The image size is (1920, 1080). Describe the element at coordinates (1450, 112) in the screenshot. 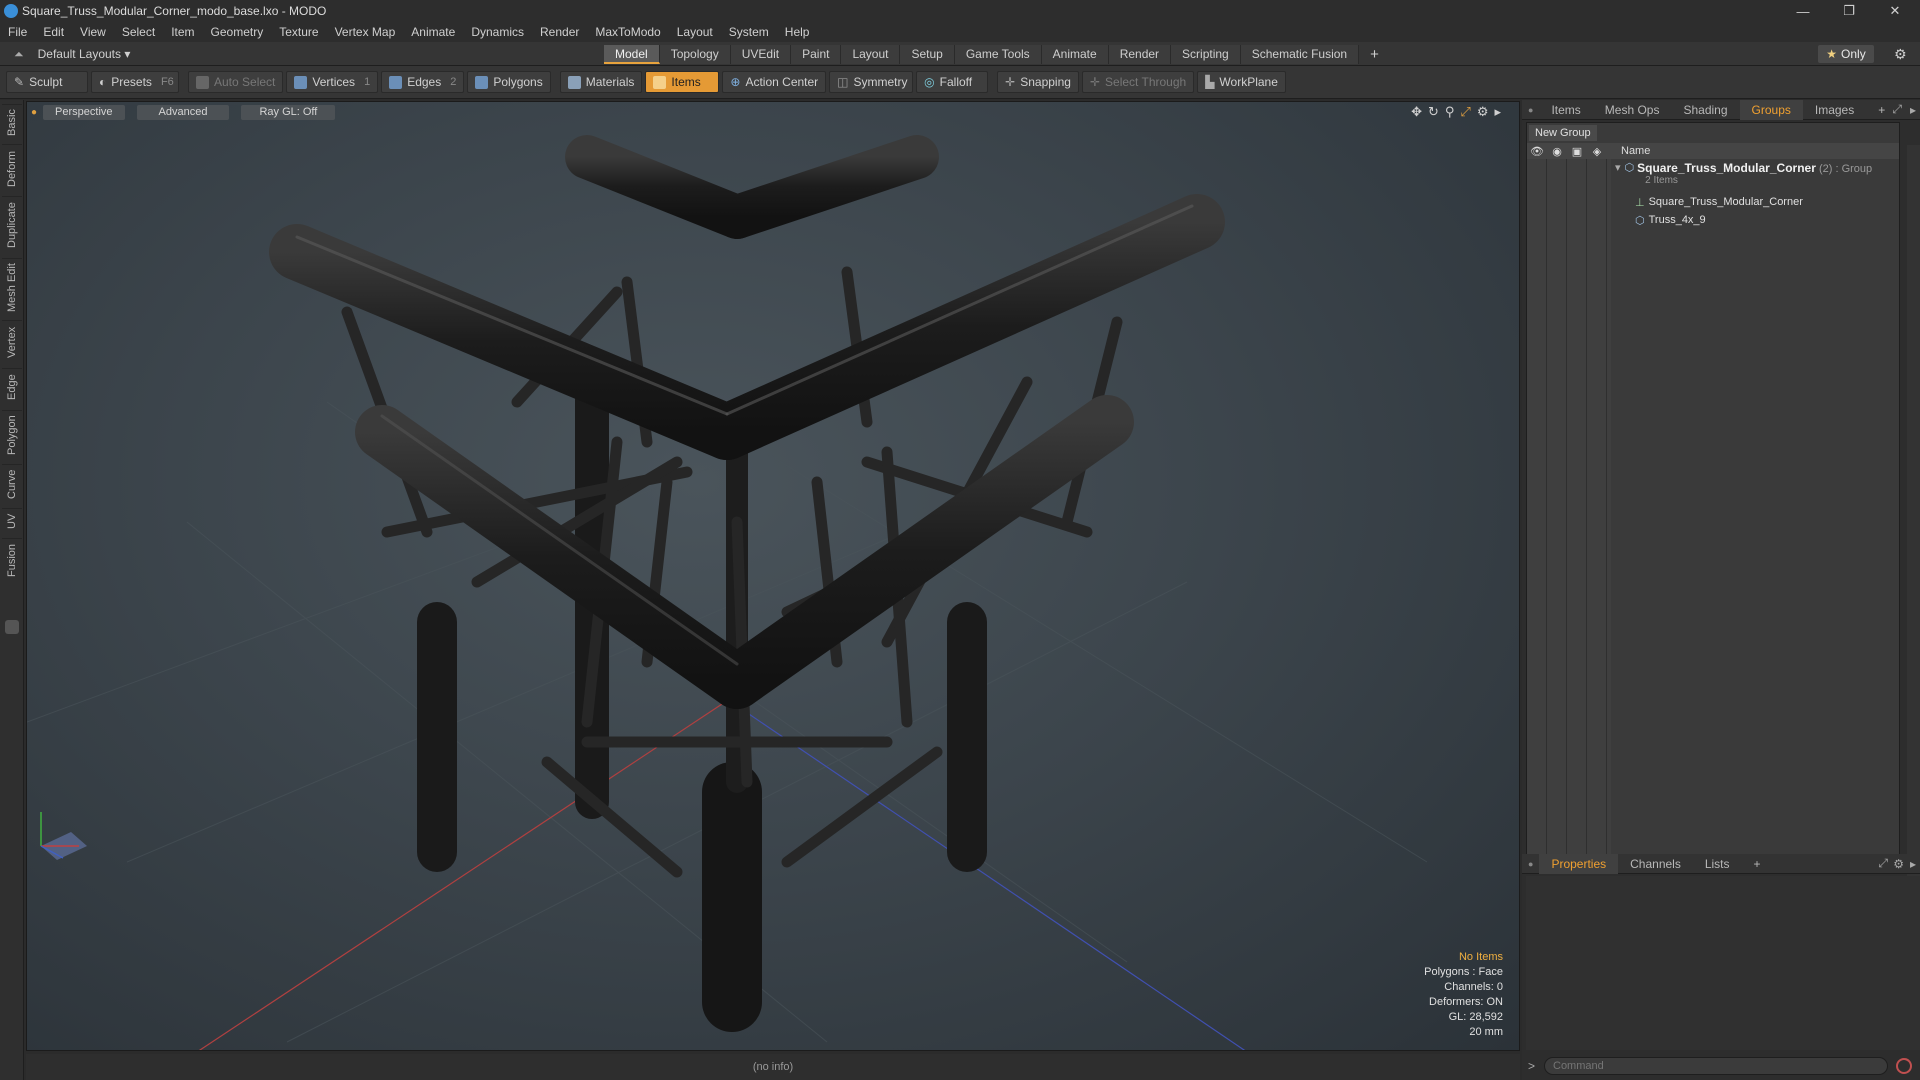

I see `zoom-icon: ⚲` at that location.